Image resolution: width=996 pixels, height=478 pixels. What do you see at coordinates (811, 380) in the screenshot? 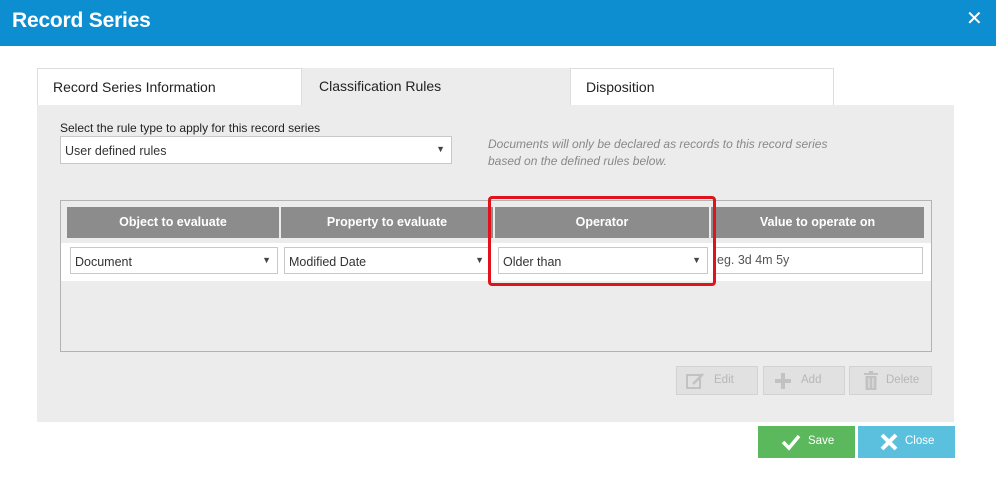
I see `add-label: Add` at bounding box center [811, 380].